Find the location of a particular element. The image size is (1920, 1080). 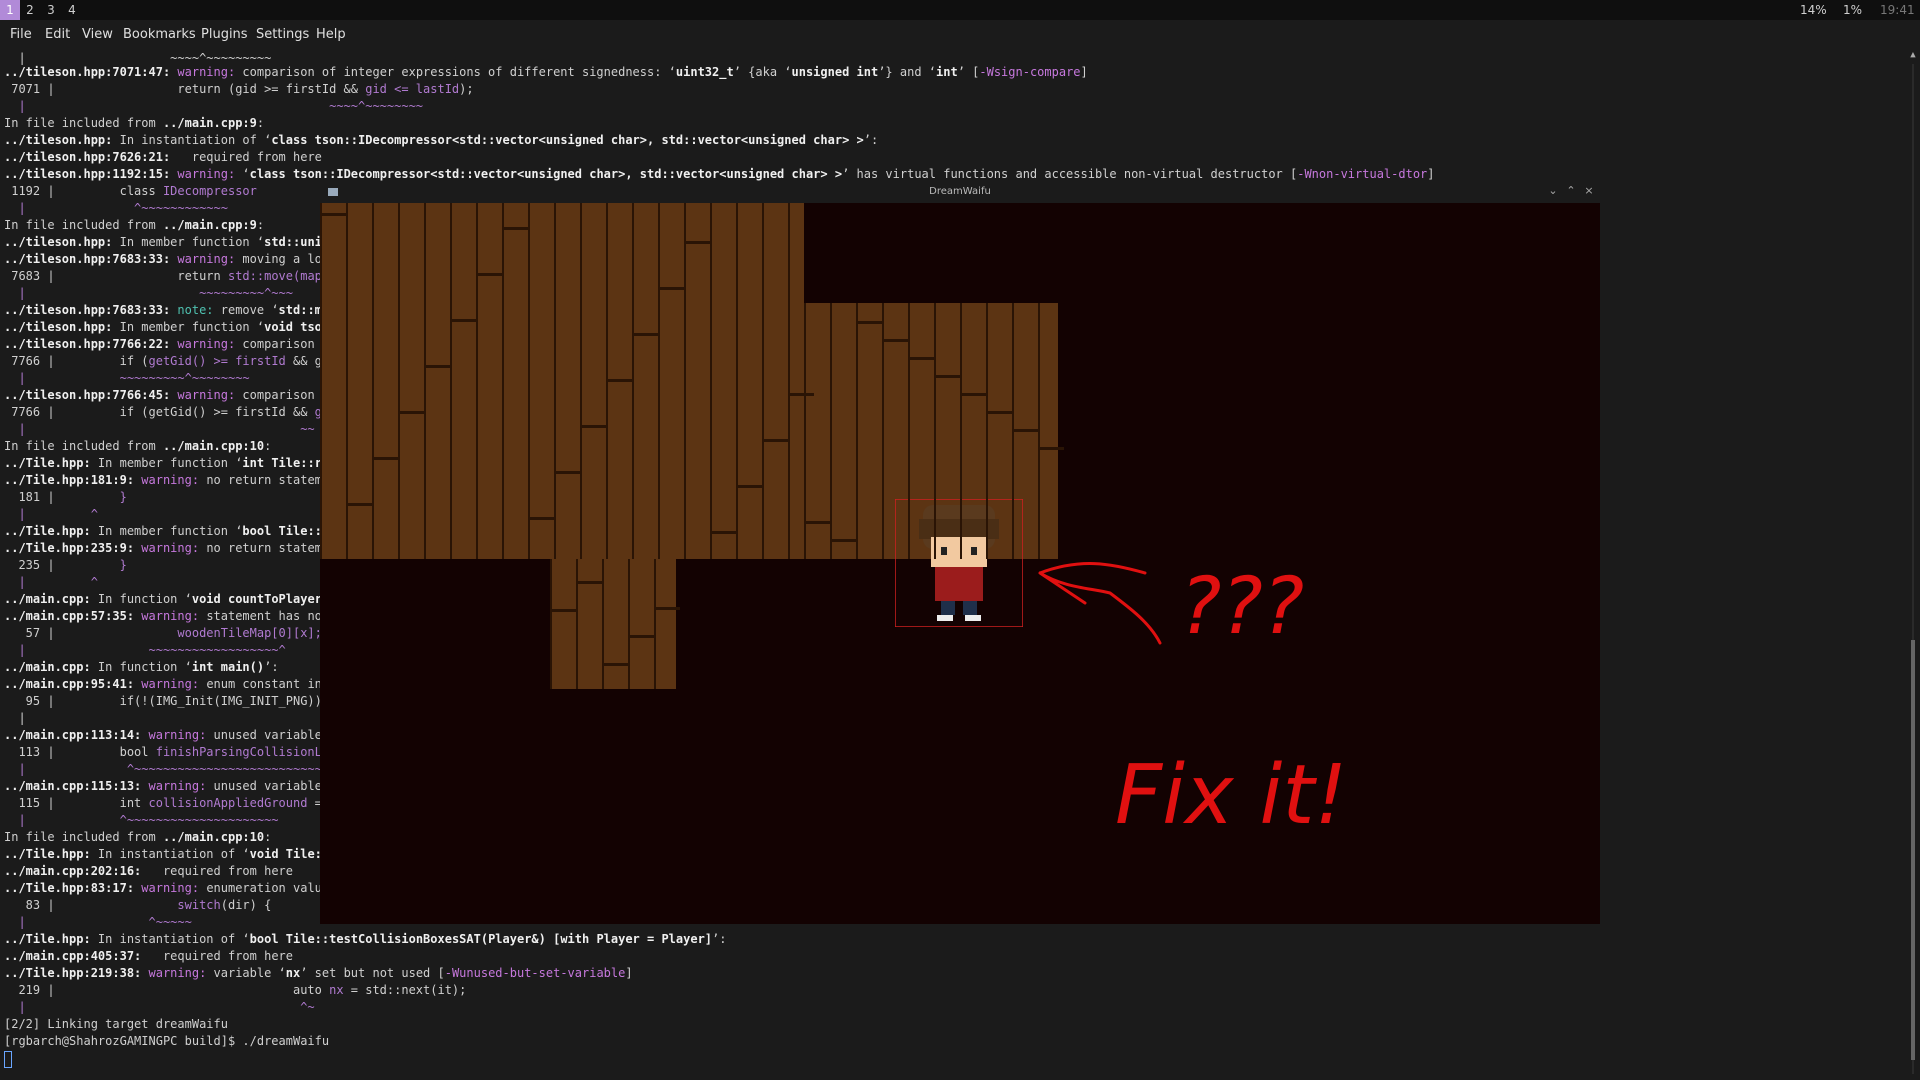

terminal-line: | ^~~~~~~~~~~~~ is located at coordinates (116, 208).